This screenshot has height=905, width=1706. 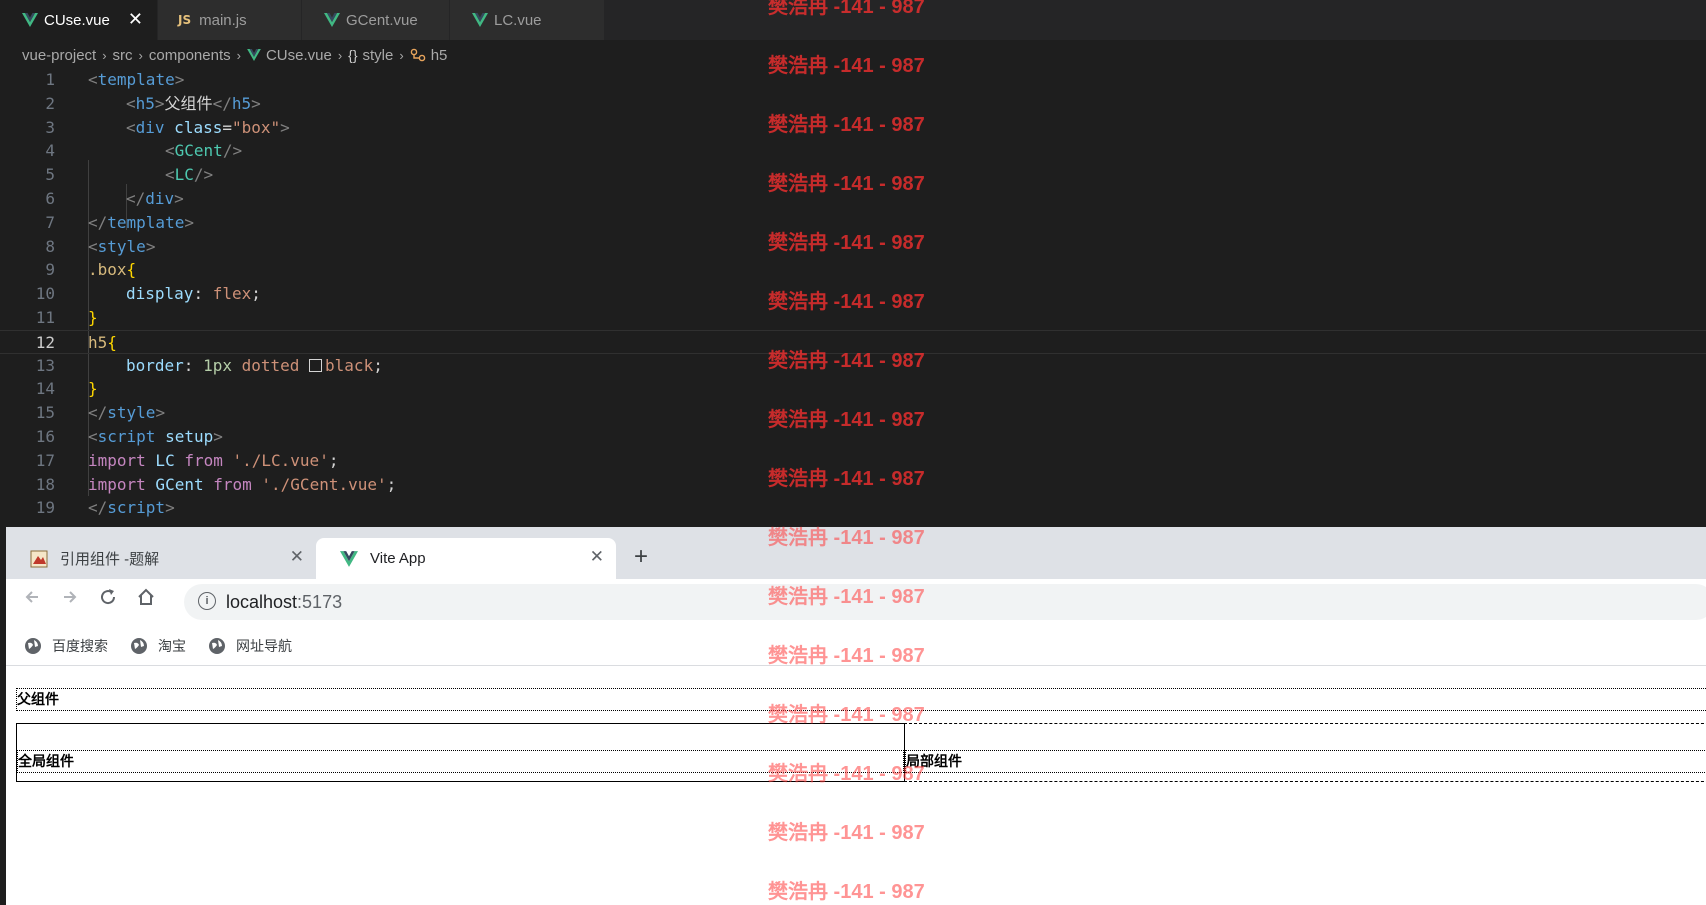 I want to click on page-favicon-icon, so click(x=39, y=558).